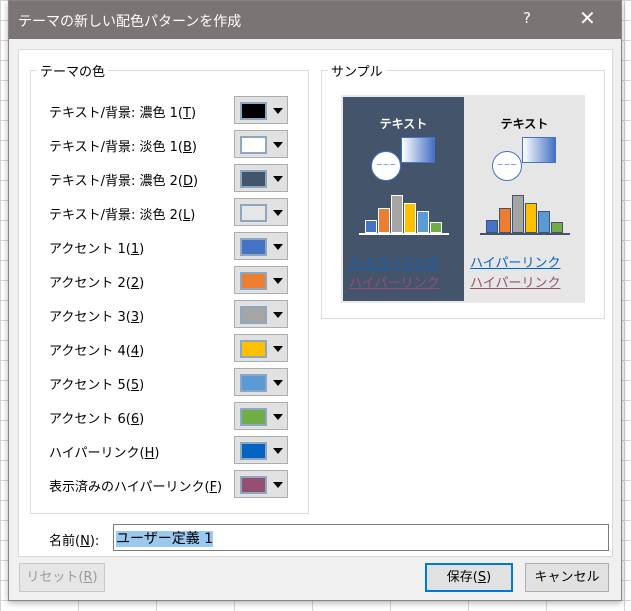 The image size is (631, 611). I want to click on color-row: テキスト/背景: 淡色 1(B), so click(169, 144).